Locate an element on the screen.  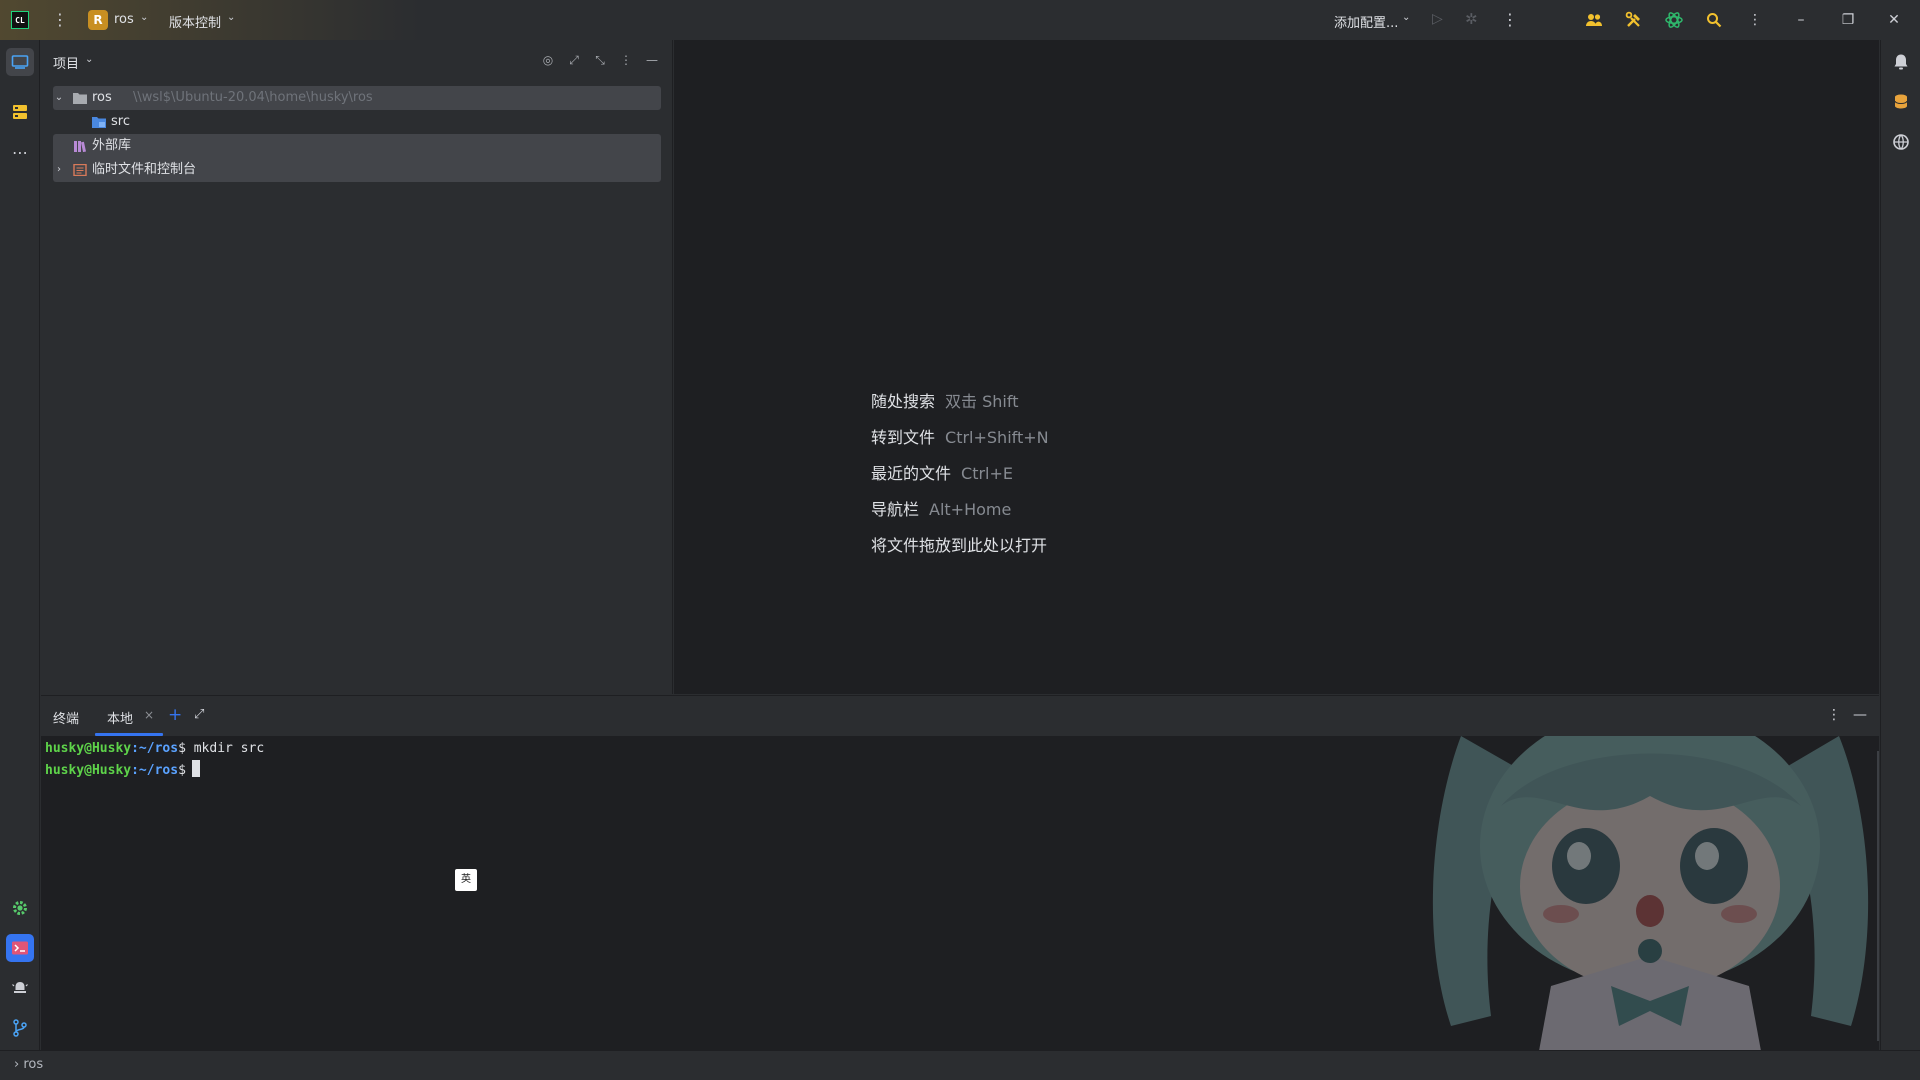
hint-drop-files: 将文件拖放到此处以打开 is located at coordinates (959, 544).